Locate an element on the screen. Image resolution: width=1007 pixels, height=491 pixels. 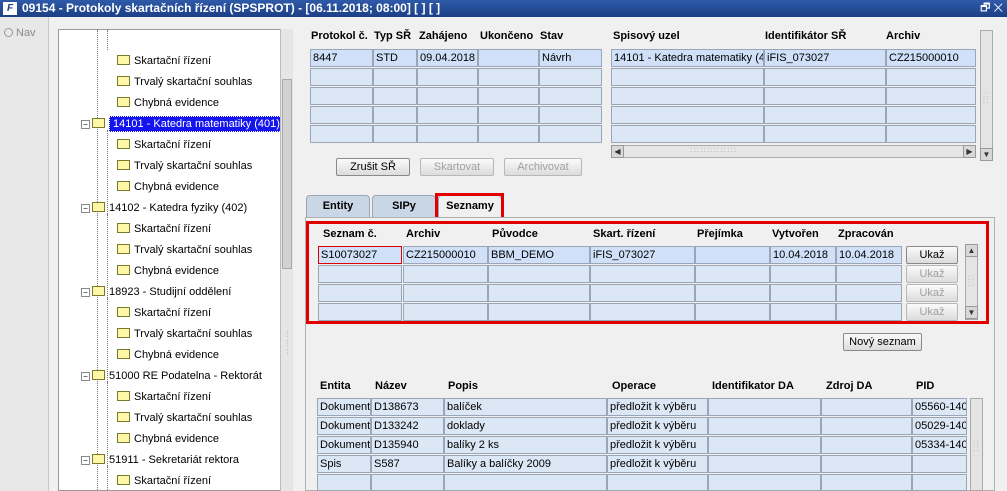
tree-item: −18923 - Studijní oddělení is located at coordinates (156, 292).